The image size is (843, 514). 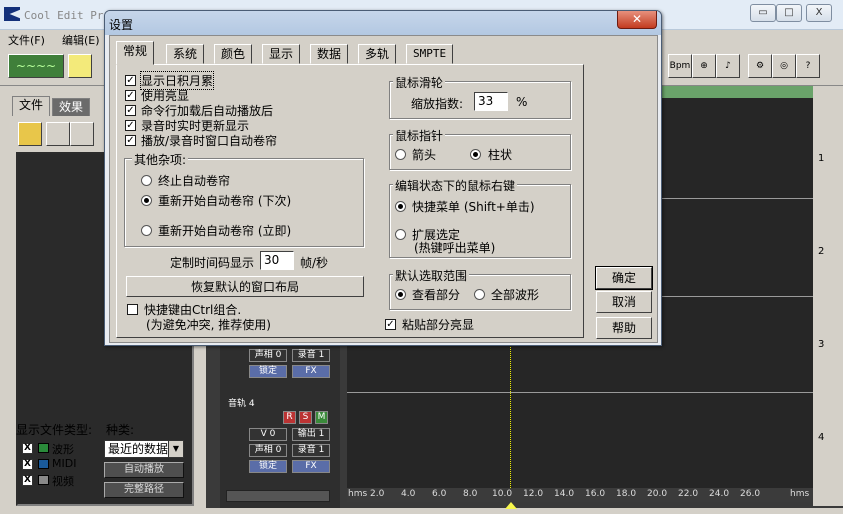 I want to click on category-label: 种类:, so click(x=120, y=430).